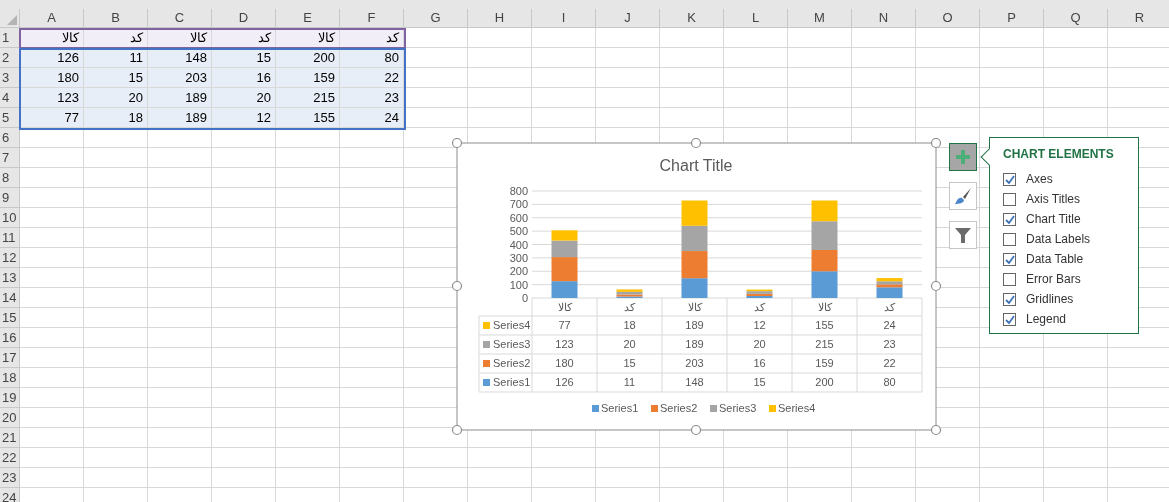 This screenshot has width=1169, height=502. I want to click on axis-label: 400, so click(518, 244).